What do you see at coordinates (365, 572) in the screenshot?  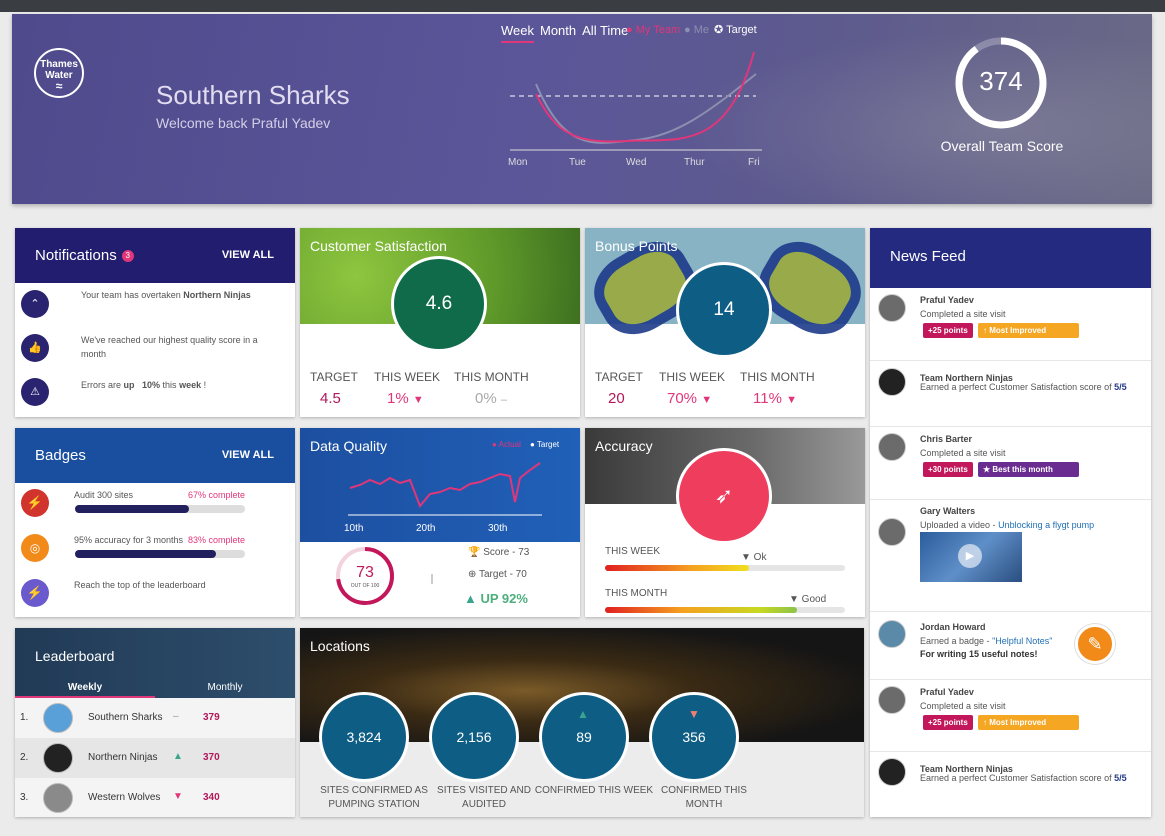 I see `quality-gauge-value: 73` at bounding box center [365, 572].